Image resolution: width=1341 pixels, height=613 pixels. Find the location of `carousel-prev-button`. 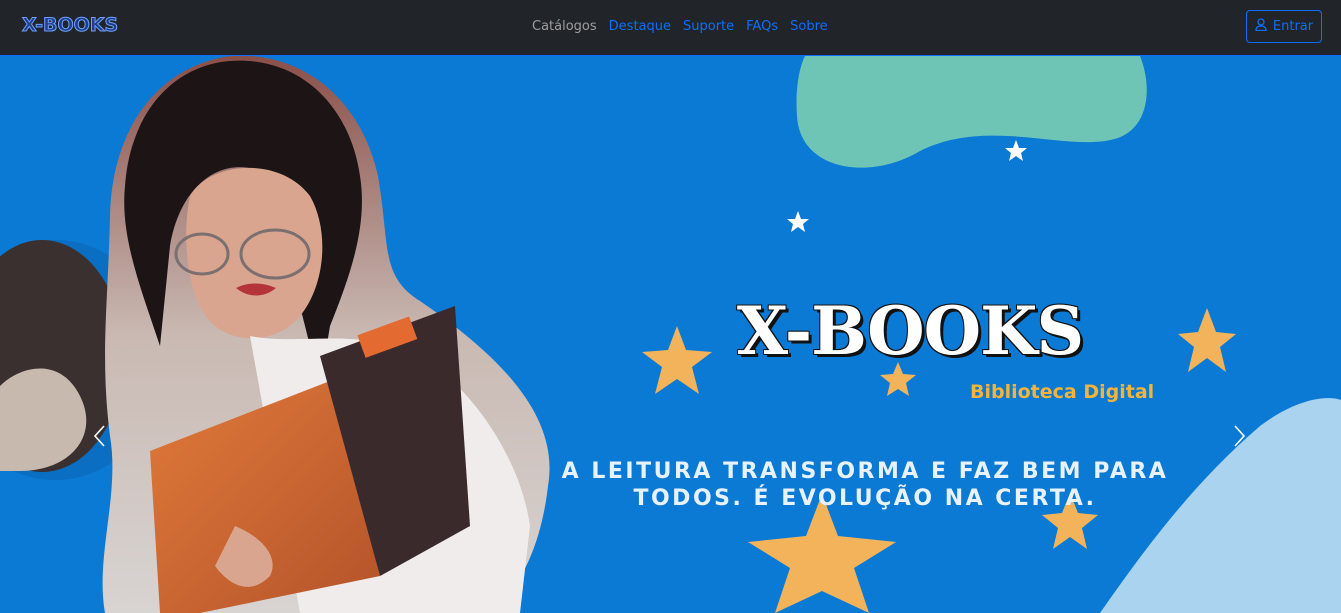

carousel-prev-button is located at coordinates (99, 436).